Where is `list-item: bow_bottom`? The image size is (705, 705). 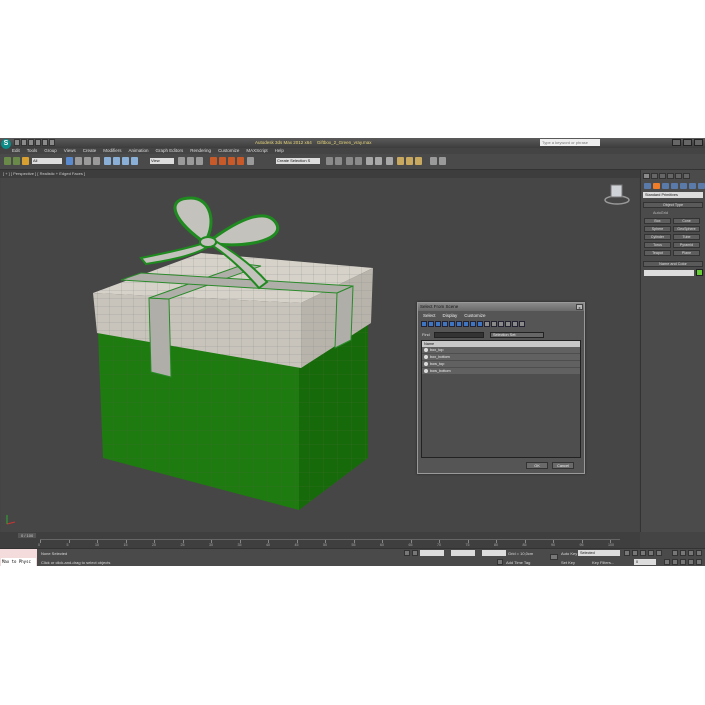 list-item: bow_bottom is located at coordinates (501, 371).